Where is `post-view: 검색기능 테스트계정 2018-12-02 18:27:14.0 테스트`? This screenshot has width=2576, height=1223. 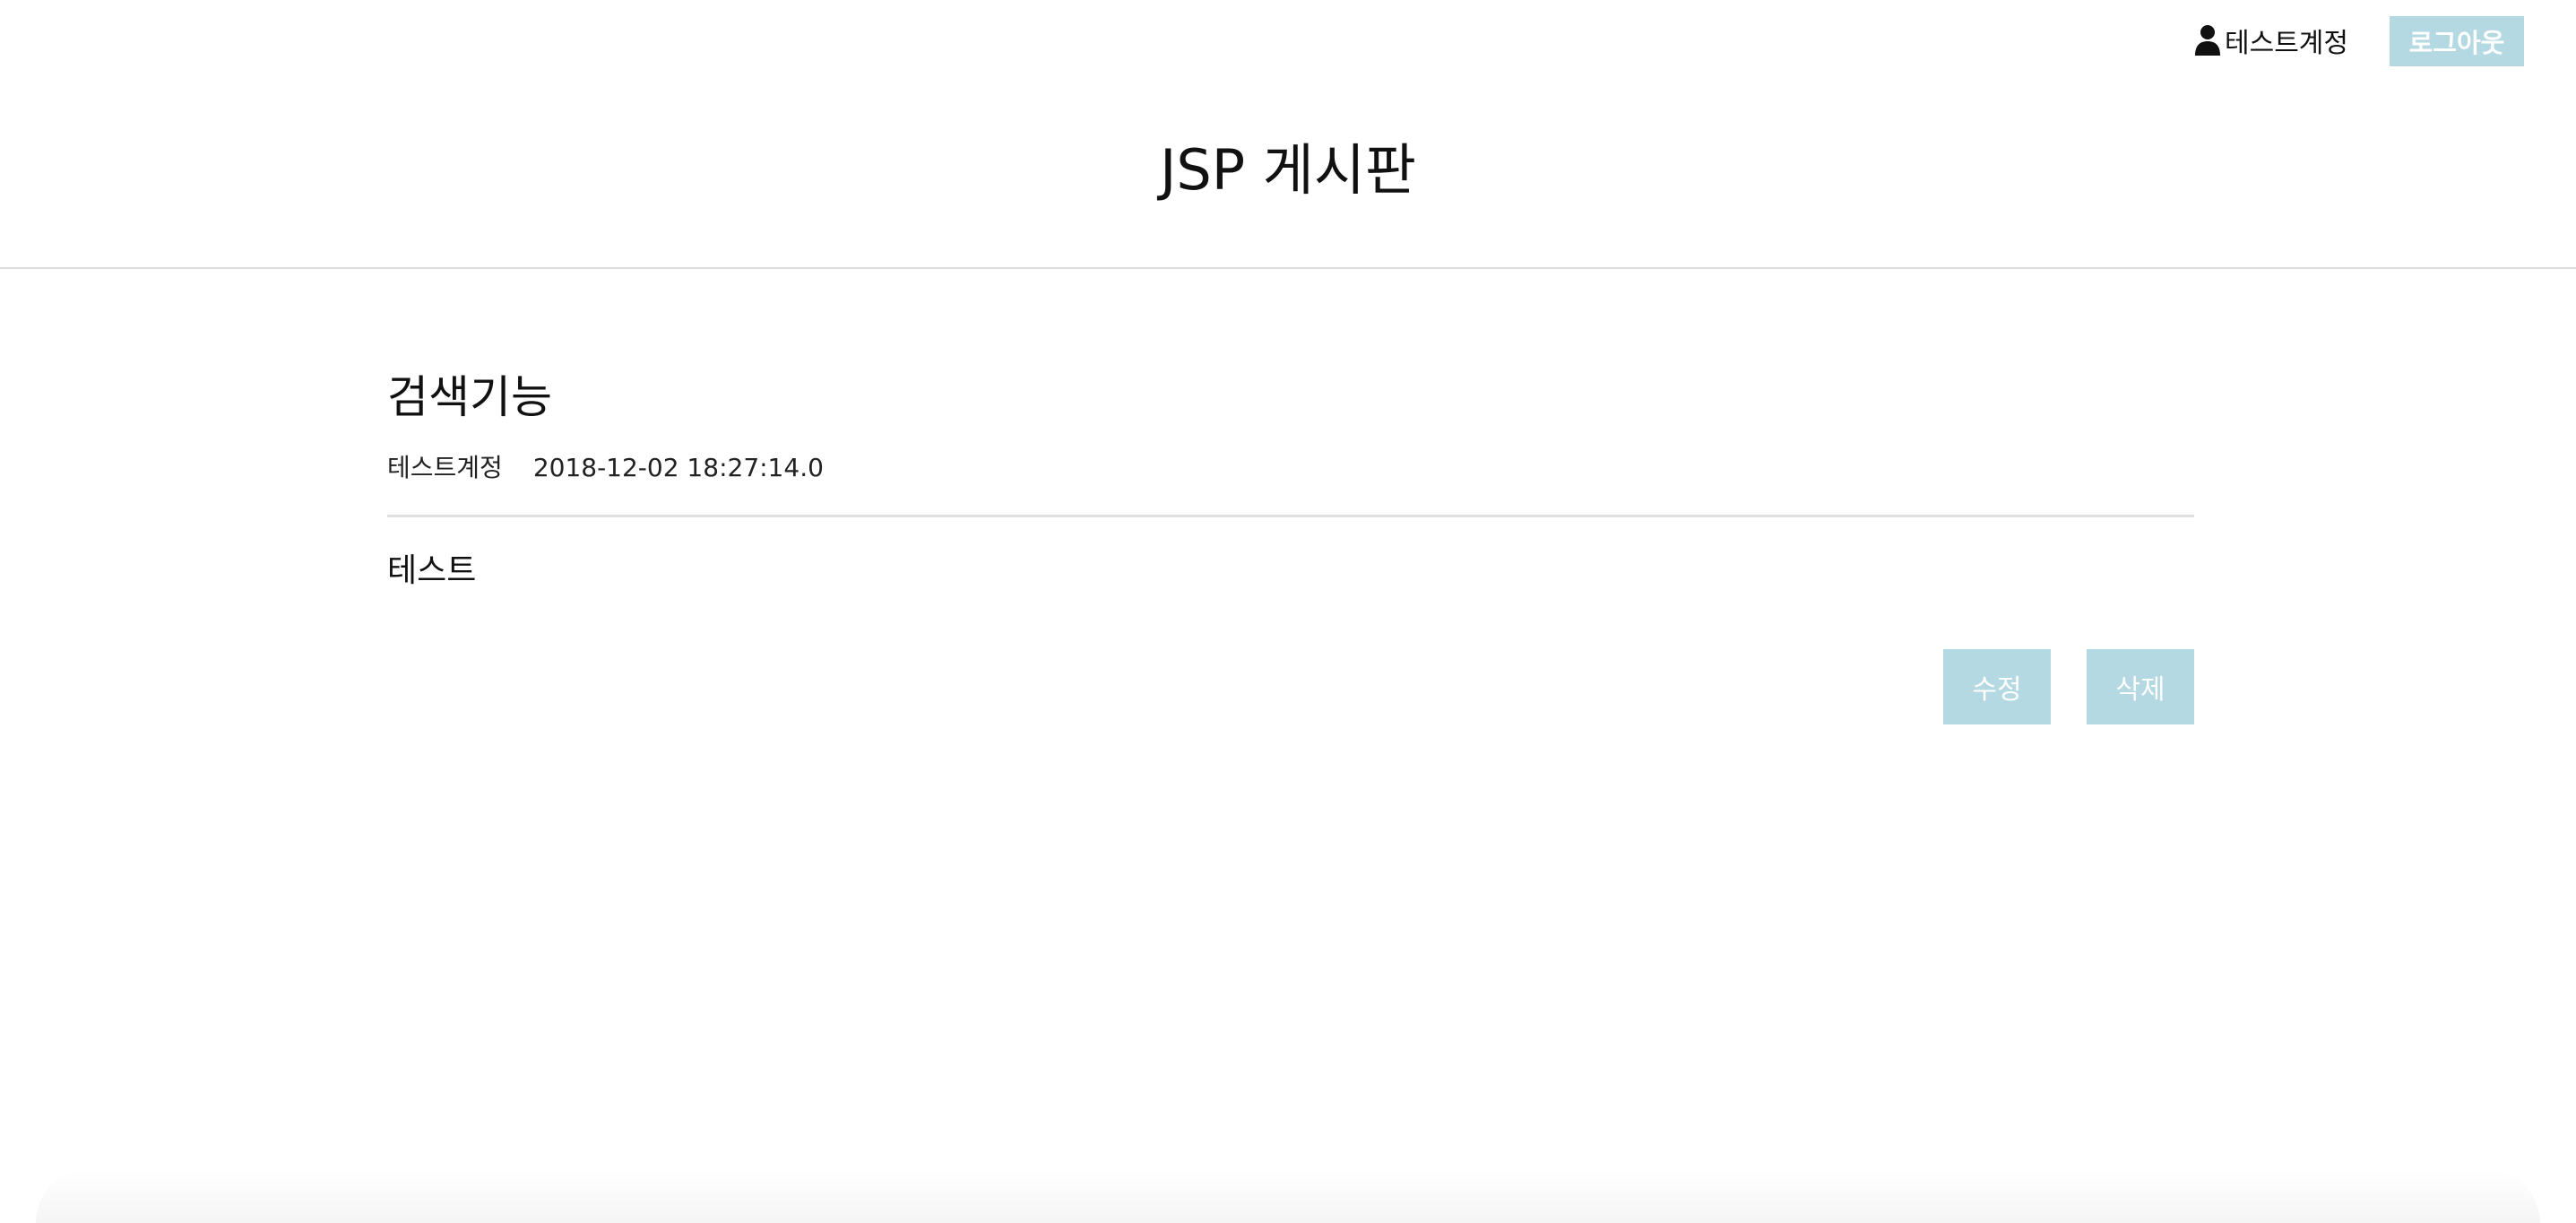
post-view: 검색기능 테스트계정 2018-12-02 18:27:14.0 테스트 is located at coordinates (1290, 478).